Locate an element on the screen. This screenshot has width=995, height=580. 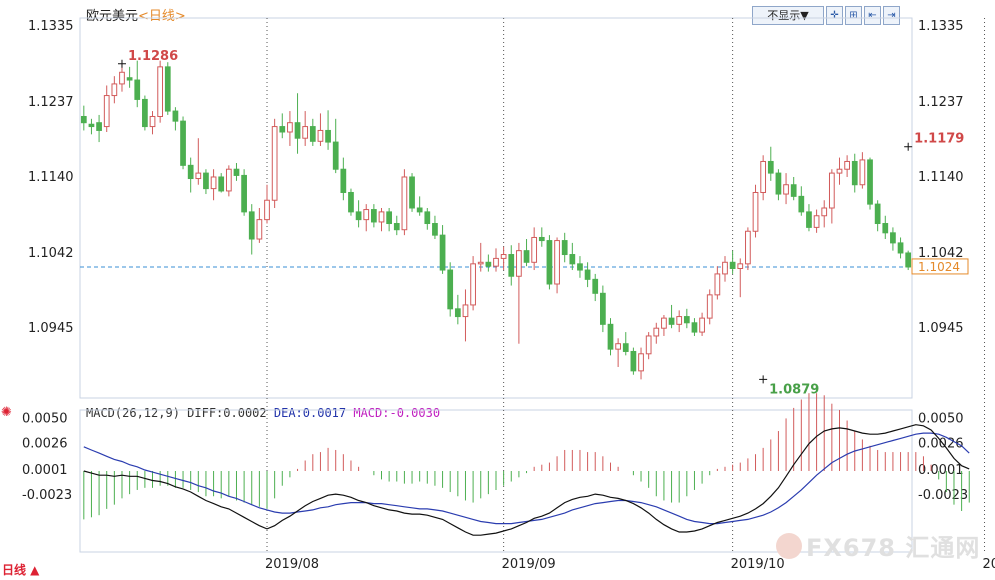
price-y-tick-left: 1.0945 is located at coordinates (51, 328).